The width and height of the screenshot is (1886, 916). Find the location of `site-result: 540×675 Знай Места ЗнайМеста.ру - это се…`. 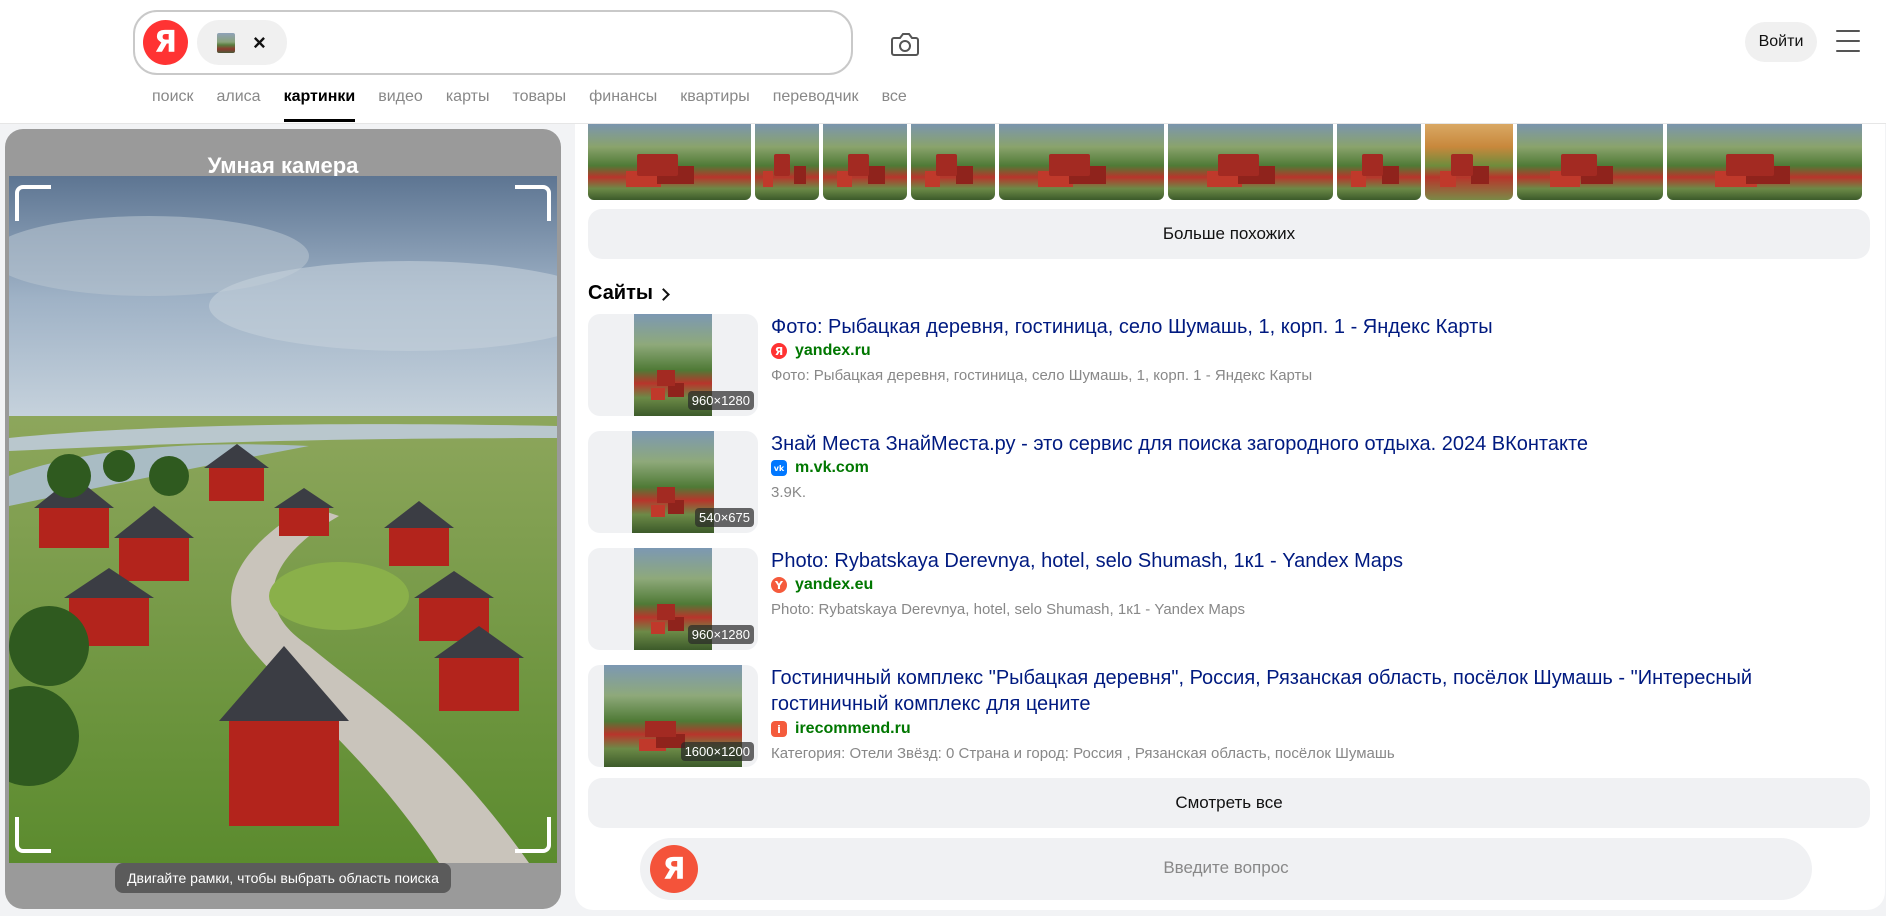

site-result: 540×675 Знай Места ЗнайМеста.ру - это се… is located at coordinates (1229, 482).